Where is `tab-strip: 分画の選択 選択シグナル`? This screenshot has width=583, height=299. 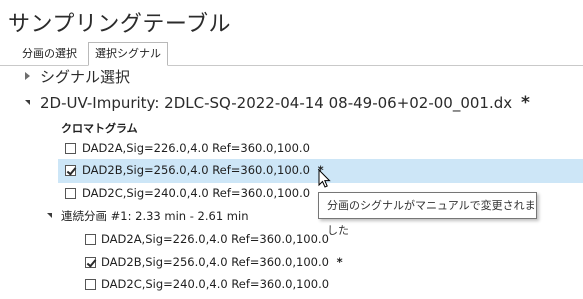 tab-strip: 分画の選択 選択シグナル is located at coordinates (291, 54).